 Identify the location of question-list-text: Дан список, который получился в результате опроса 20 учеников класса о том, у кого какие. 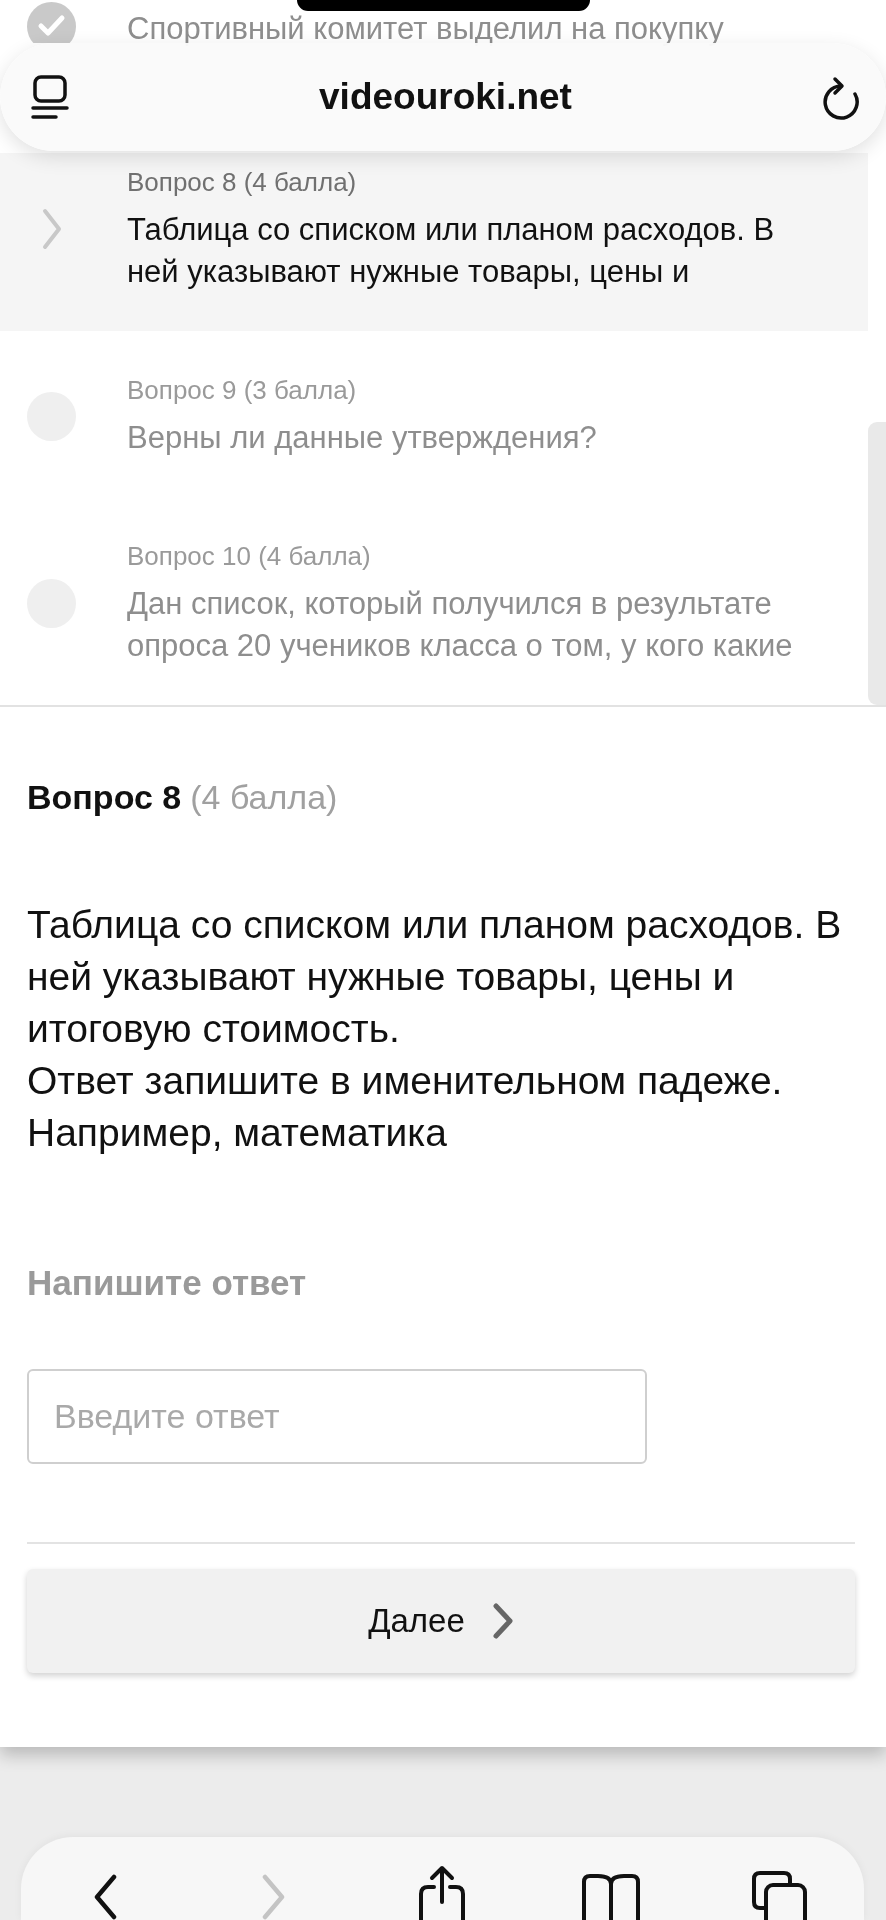
(460, 625).